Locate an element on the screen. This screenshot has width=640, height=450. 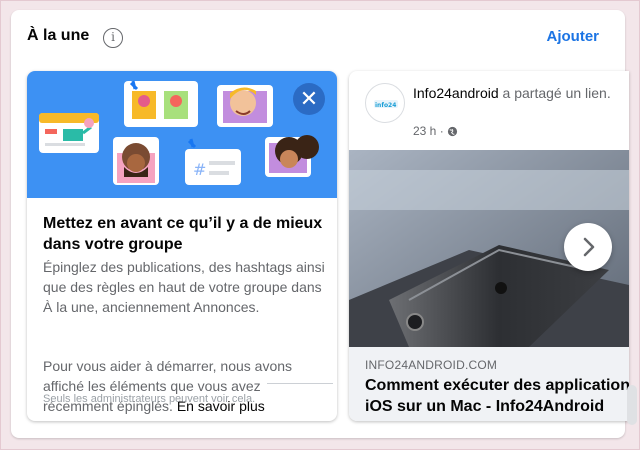
info-icon: i is located at coordinates (113, 38).